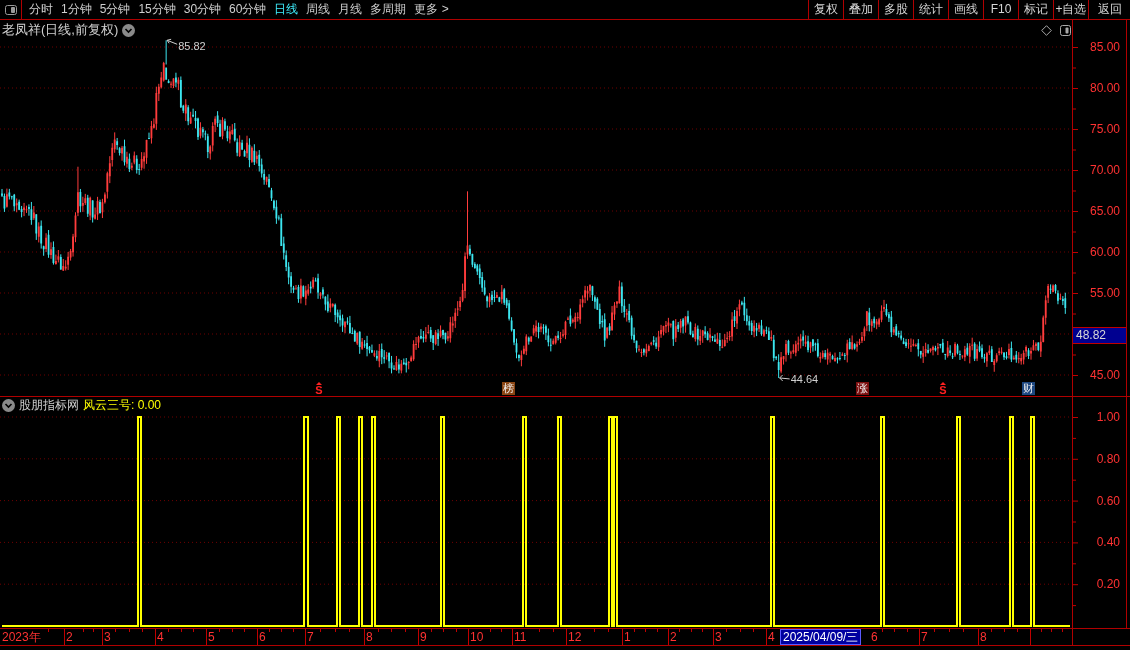 The image size is (1130, 650). What do you see at coordinates (1046, 30) in the screenshot?
I see `diamond-icon` at bounding box center [1046, 30].